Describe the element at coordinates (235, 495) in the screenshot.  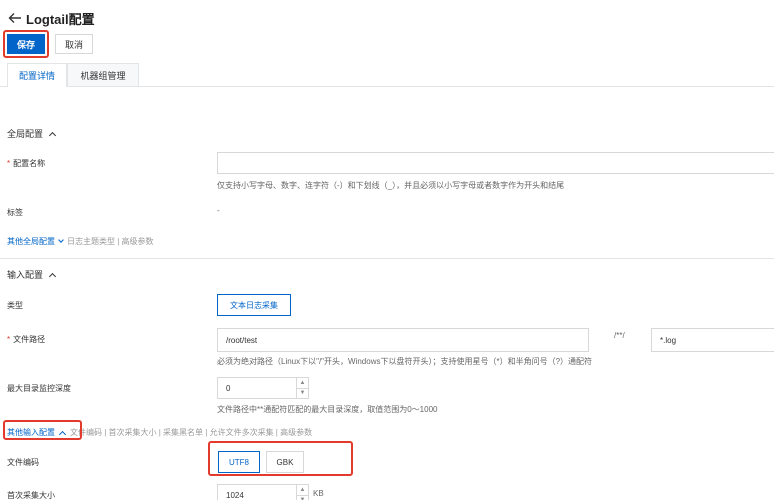
I see `first-size-value: 1024` at that location.